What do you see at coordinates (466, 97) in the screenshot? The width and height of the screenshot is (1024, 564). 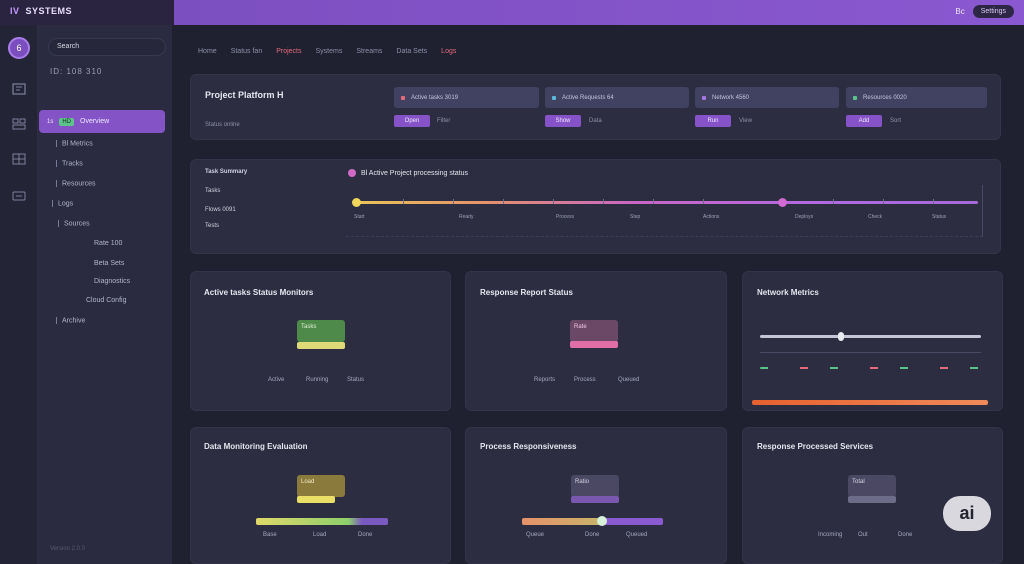 I see `stat-active-tasks: Active tasks 3019` at bounding box center [466, 97].